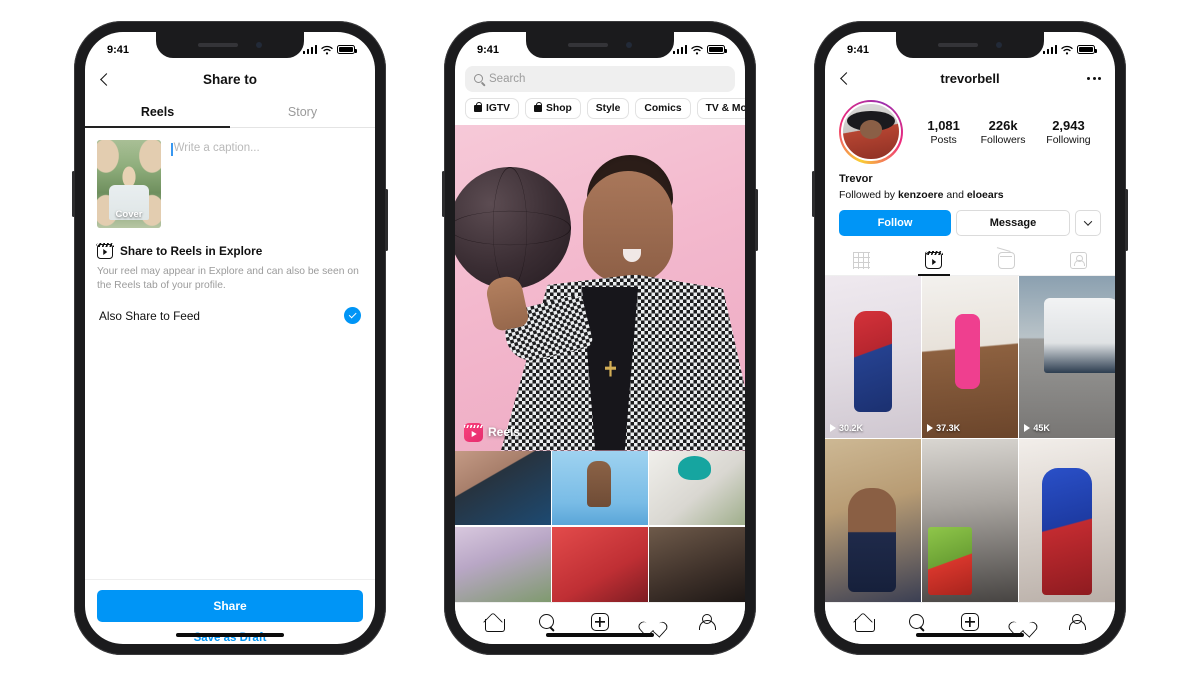  I want to click on stat-followers: 226k Followers, so click(1003, 132).